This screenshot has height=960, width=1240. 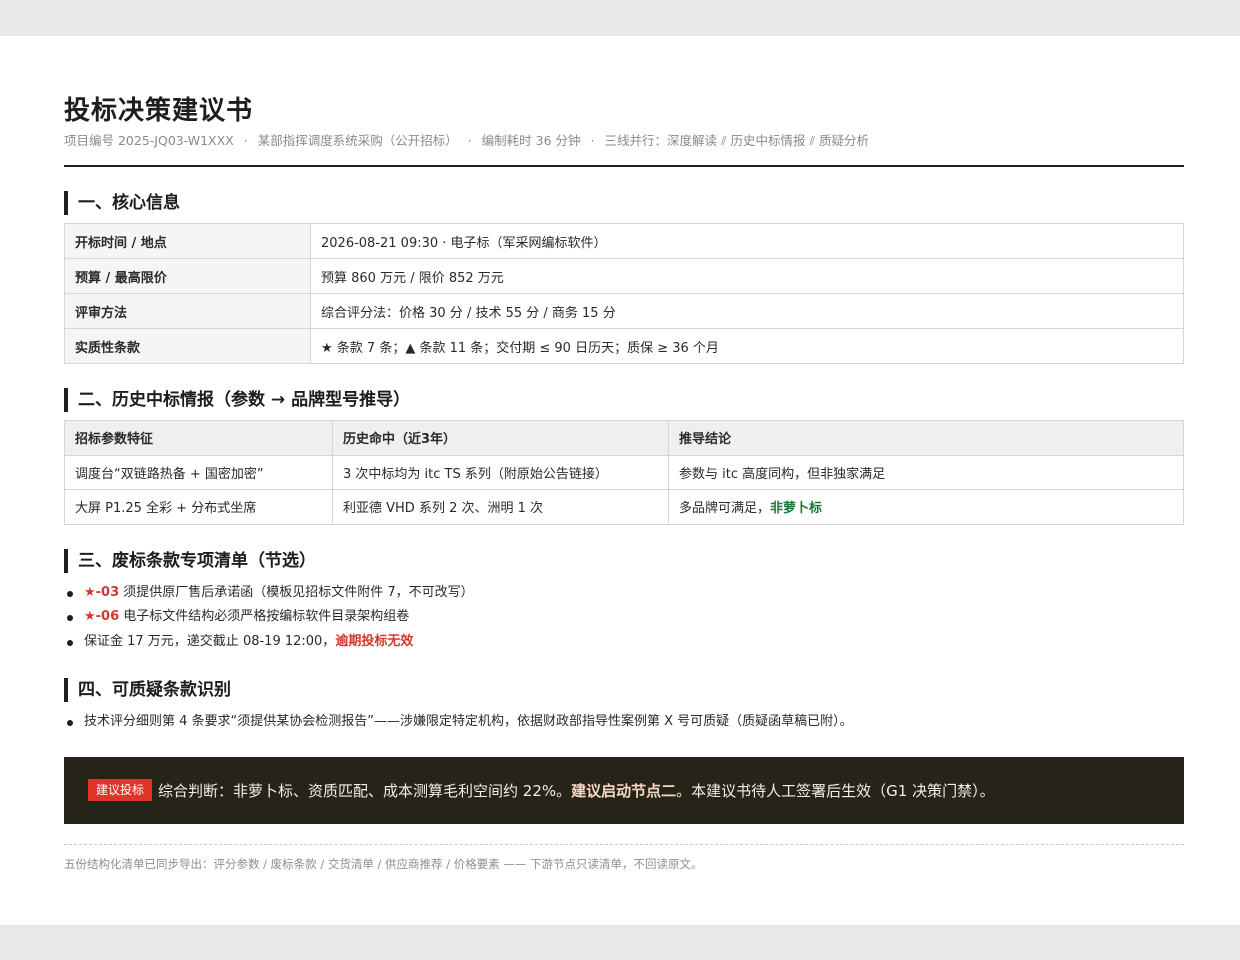 I want to click on footer-divider, so click(x=624, y=844).